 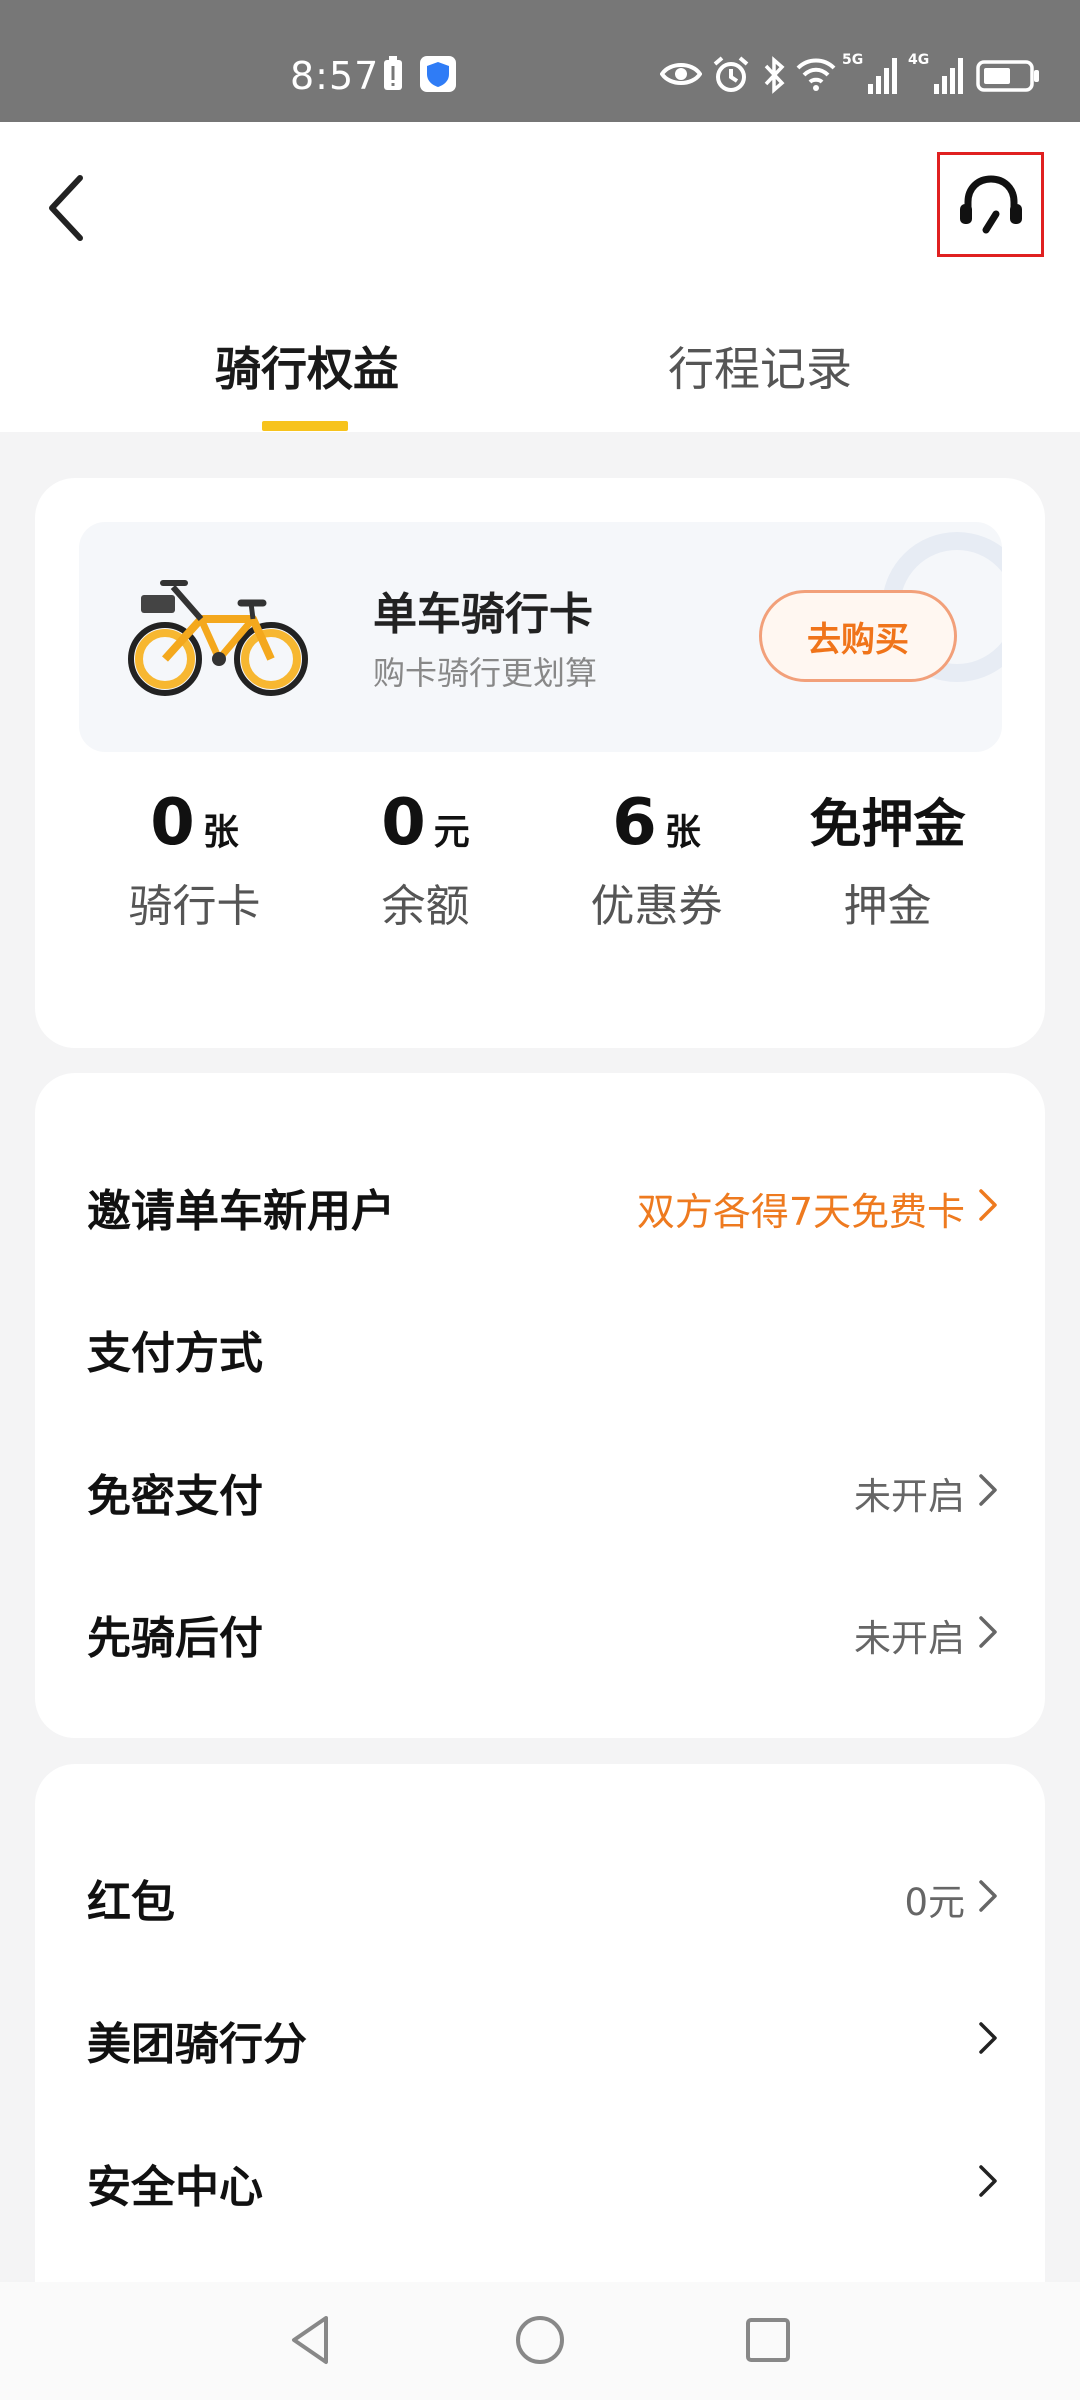 What do you see at coordinates (312, 2342) in the screenshot?
I see `back-triangle-icon` at bounding box center [312, 2342].